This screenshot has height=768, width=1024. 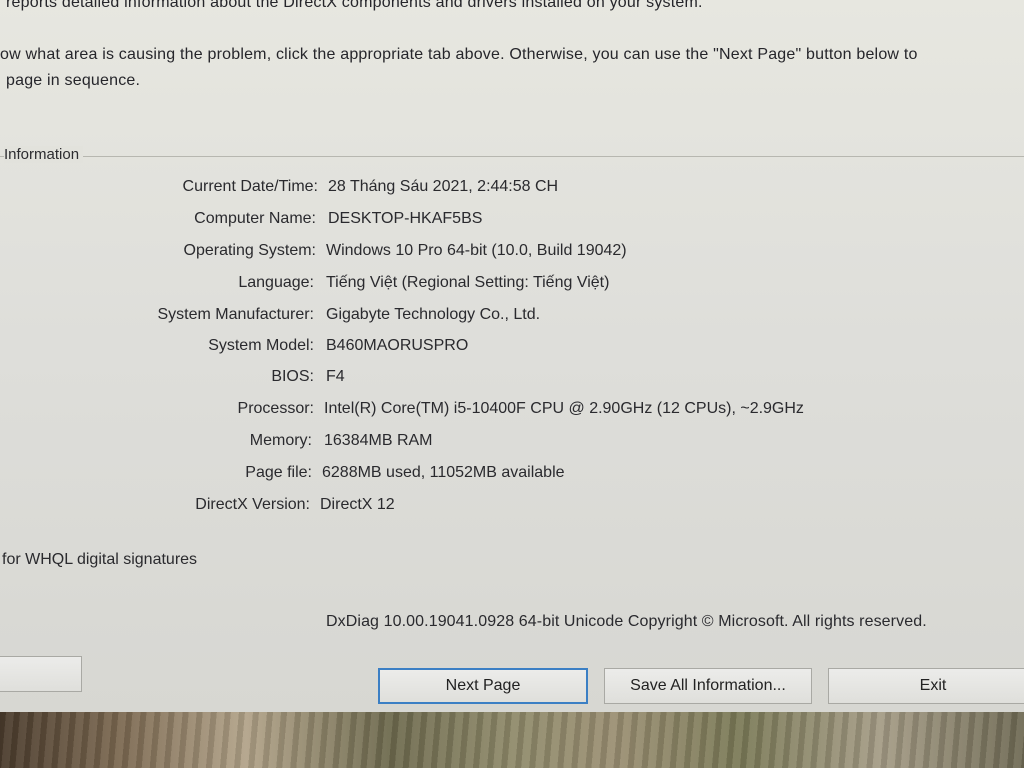 I want to click on label-bios: BIOS:, so click(x=292, y=376).